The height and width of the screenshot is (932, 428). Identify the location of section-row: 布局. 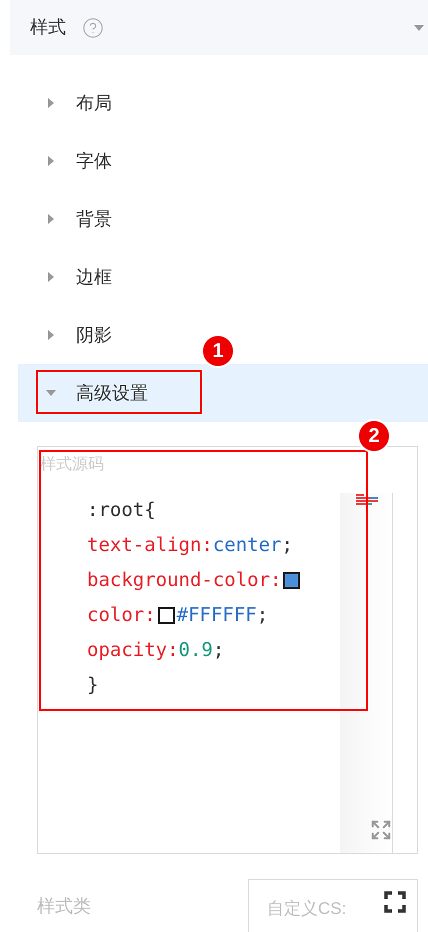
(65, 103).